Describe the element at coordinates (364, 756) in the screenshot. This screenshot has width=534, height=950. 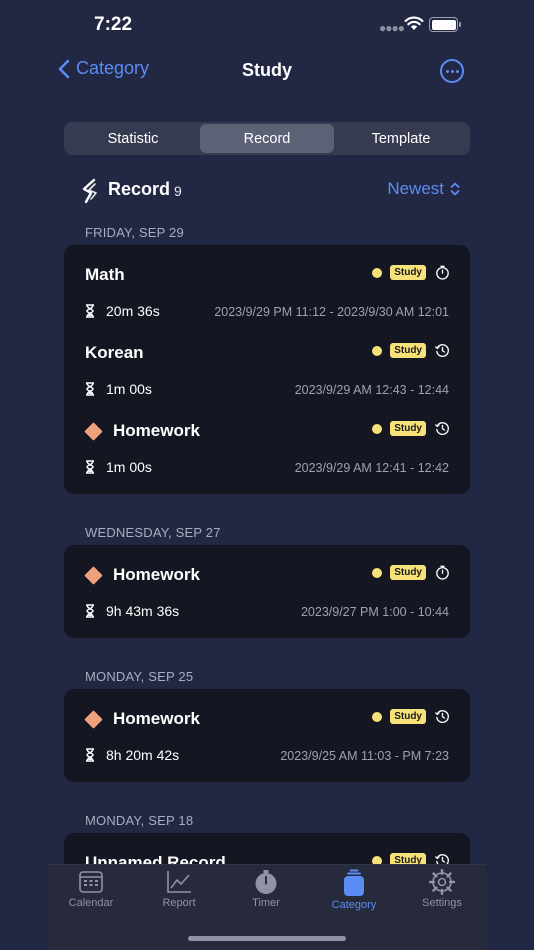
I see `record-range: 2023/9/25 AM 11:03 - PM 7:23` at that location.